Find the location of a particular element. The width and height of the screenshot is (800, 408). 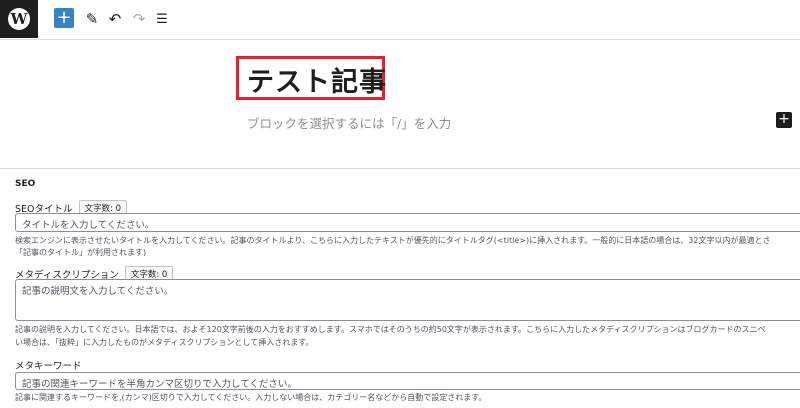

seo-title-help-line2: 「記事のタイトル」が利用されます) is located at coordinates (81, 252).